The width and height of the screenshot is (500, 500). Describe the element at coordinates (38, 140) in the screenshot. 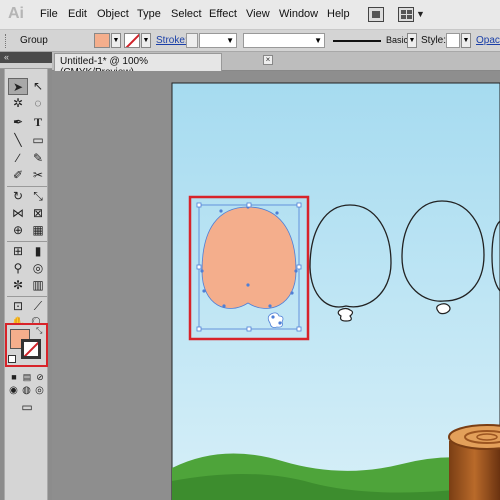

I see `rectangle-tool-icon: ▭` at that location.